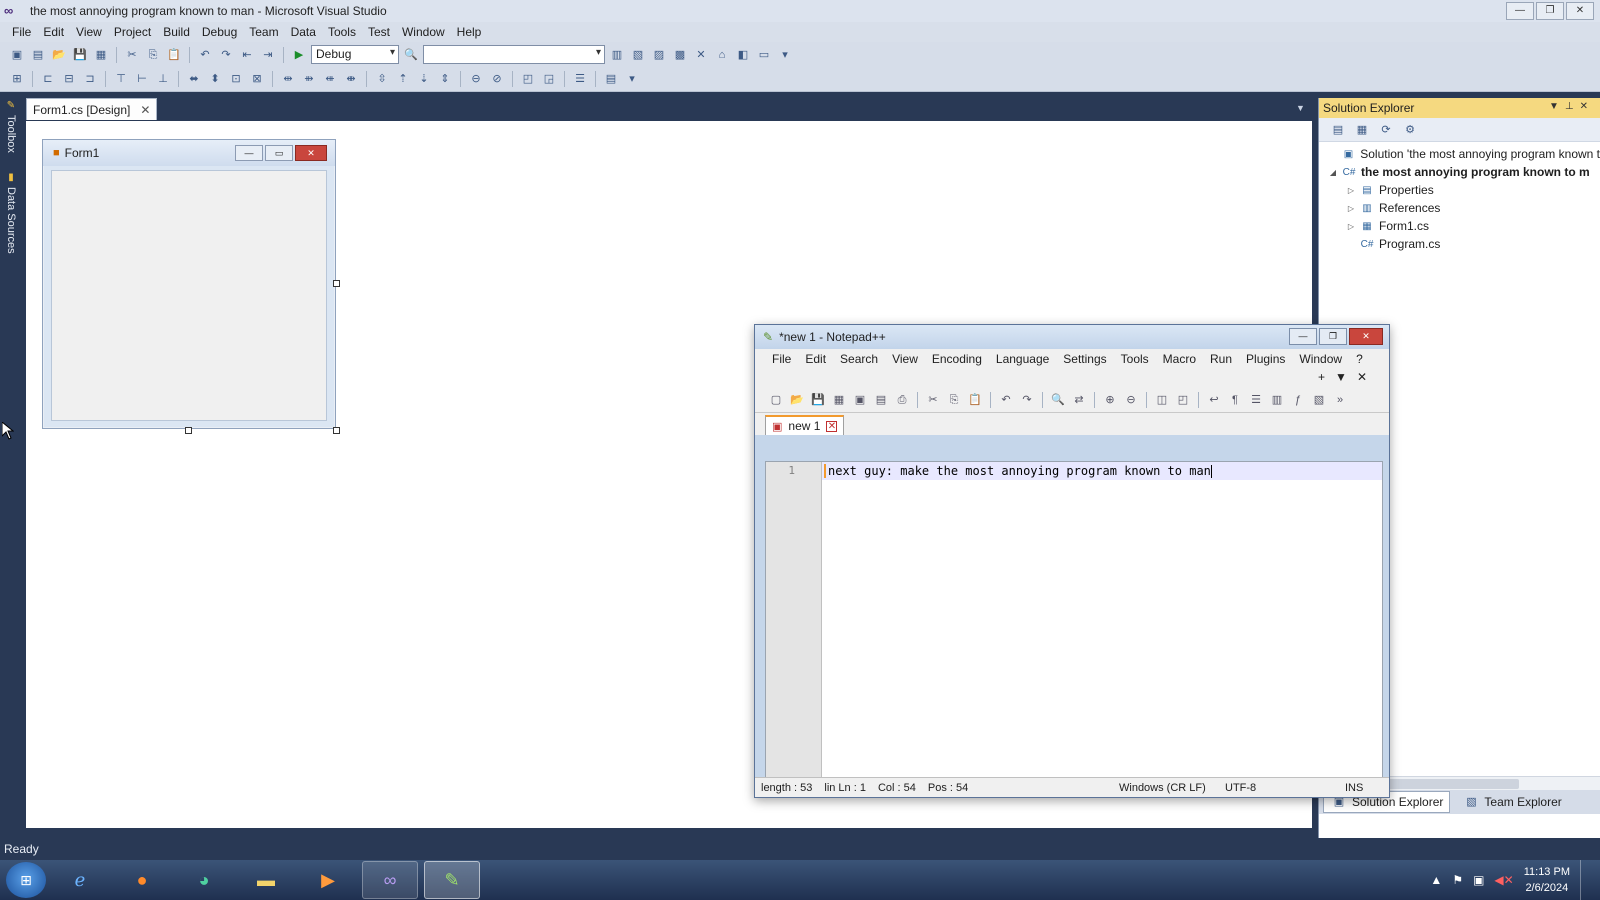  What do you see at coordinates (1265, 359) in the screenshot?
I see `notepad-menu-plugins: Plugins` at bounding box center [1265, 359].